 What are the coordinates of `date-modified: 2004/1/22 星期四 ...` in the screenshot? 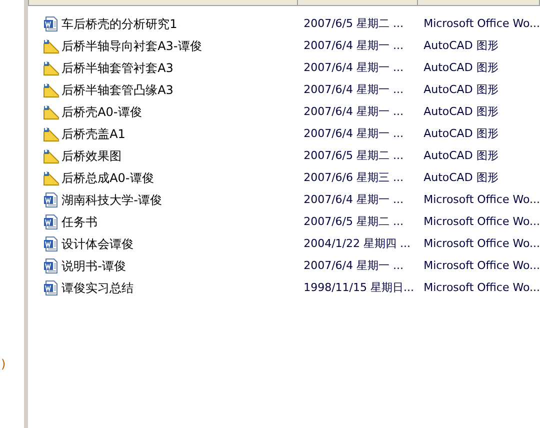 It's located at (357, 244).